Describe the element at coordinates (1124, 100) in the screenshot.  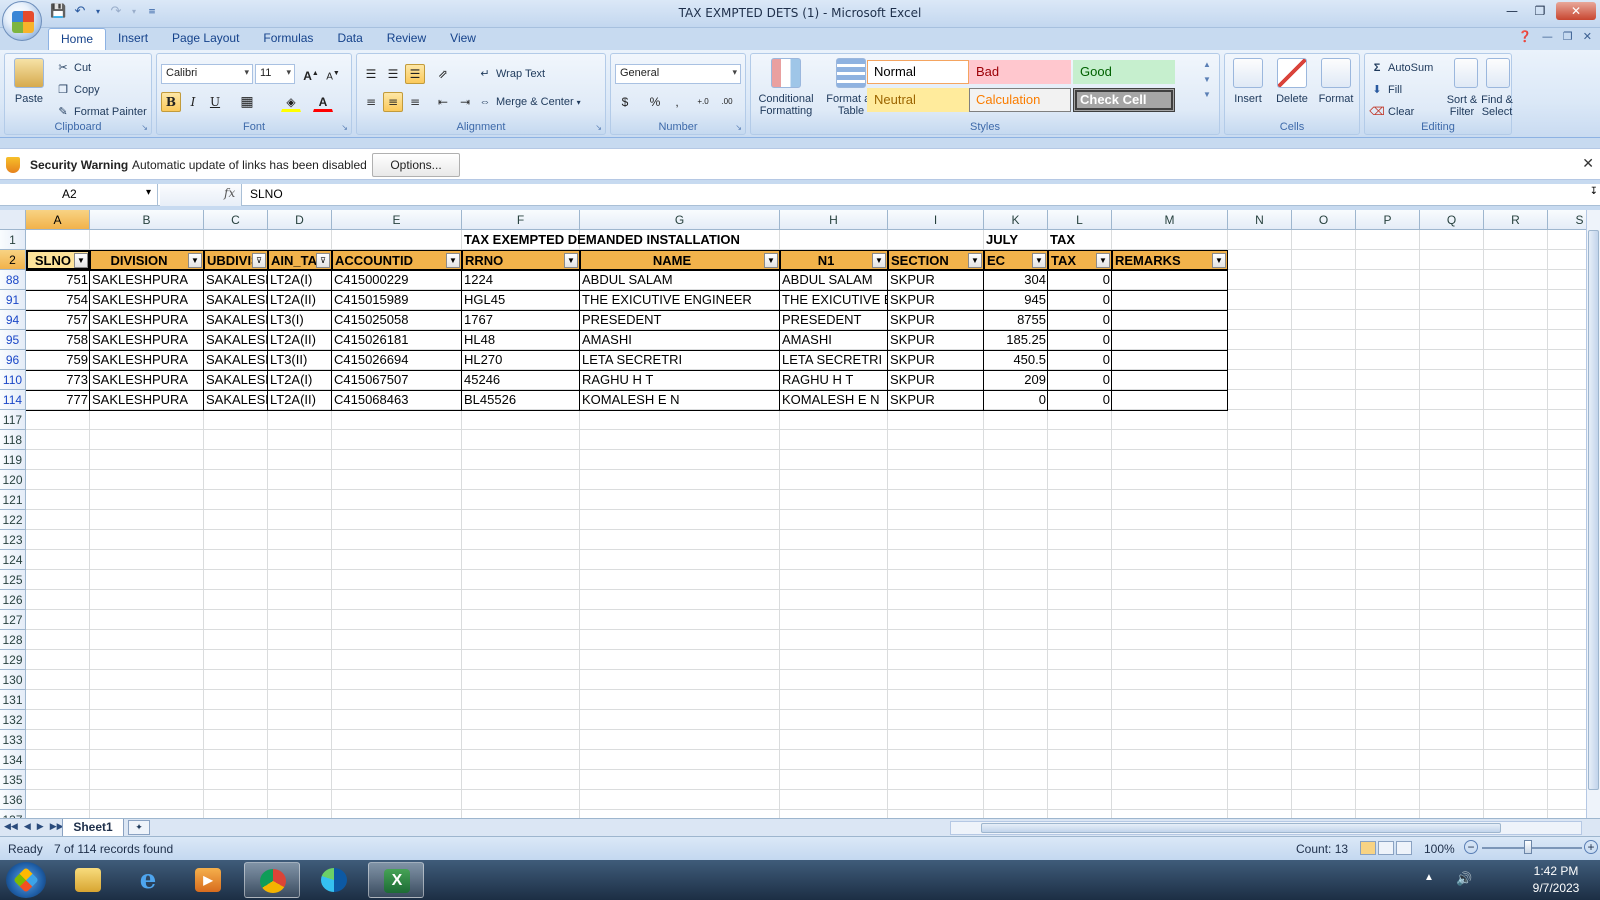
I see `style-check-cell: Check Cell` at that location.